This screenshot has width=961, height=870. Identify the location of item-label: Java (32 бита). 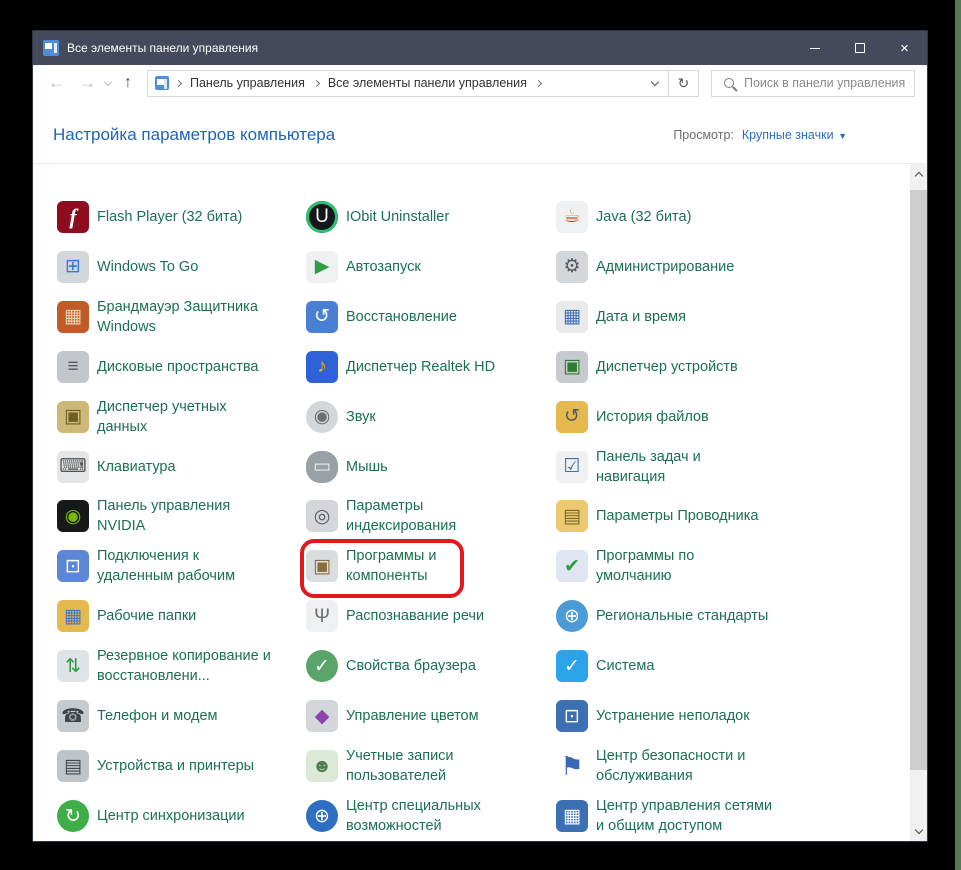
(644, 216).